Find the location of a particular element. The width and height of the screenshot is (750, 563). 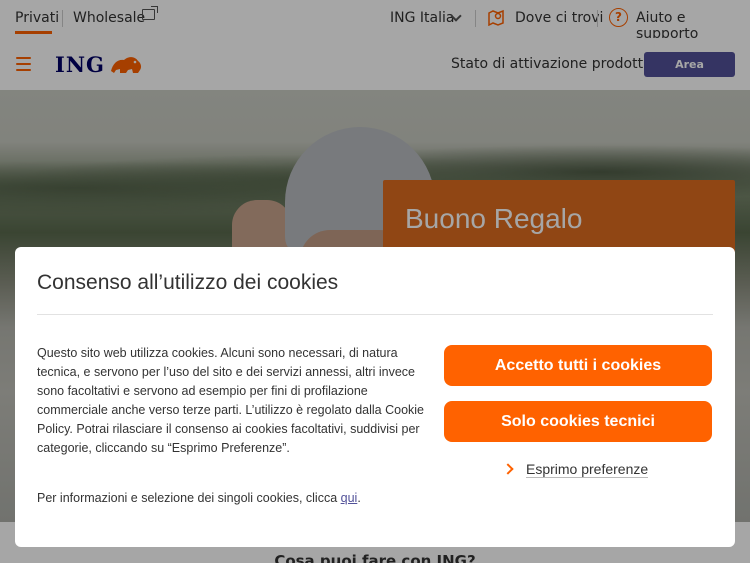

cookie-info-suffix: . is located at coordinates (359, 498).